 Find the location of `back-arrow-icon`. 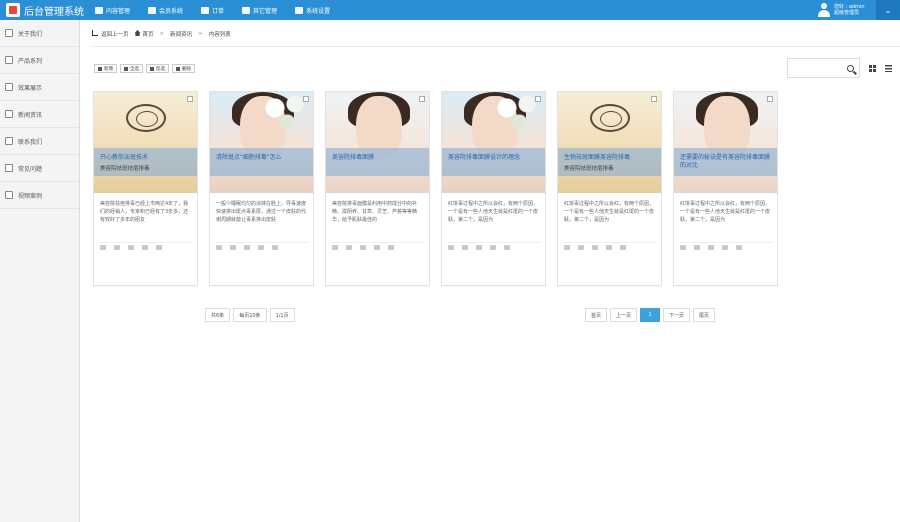

back-arrow-icon is located at coordinates (95, 33).